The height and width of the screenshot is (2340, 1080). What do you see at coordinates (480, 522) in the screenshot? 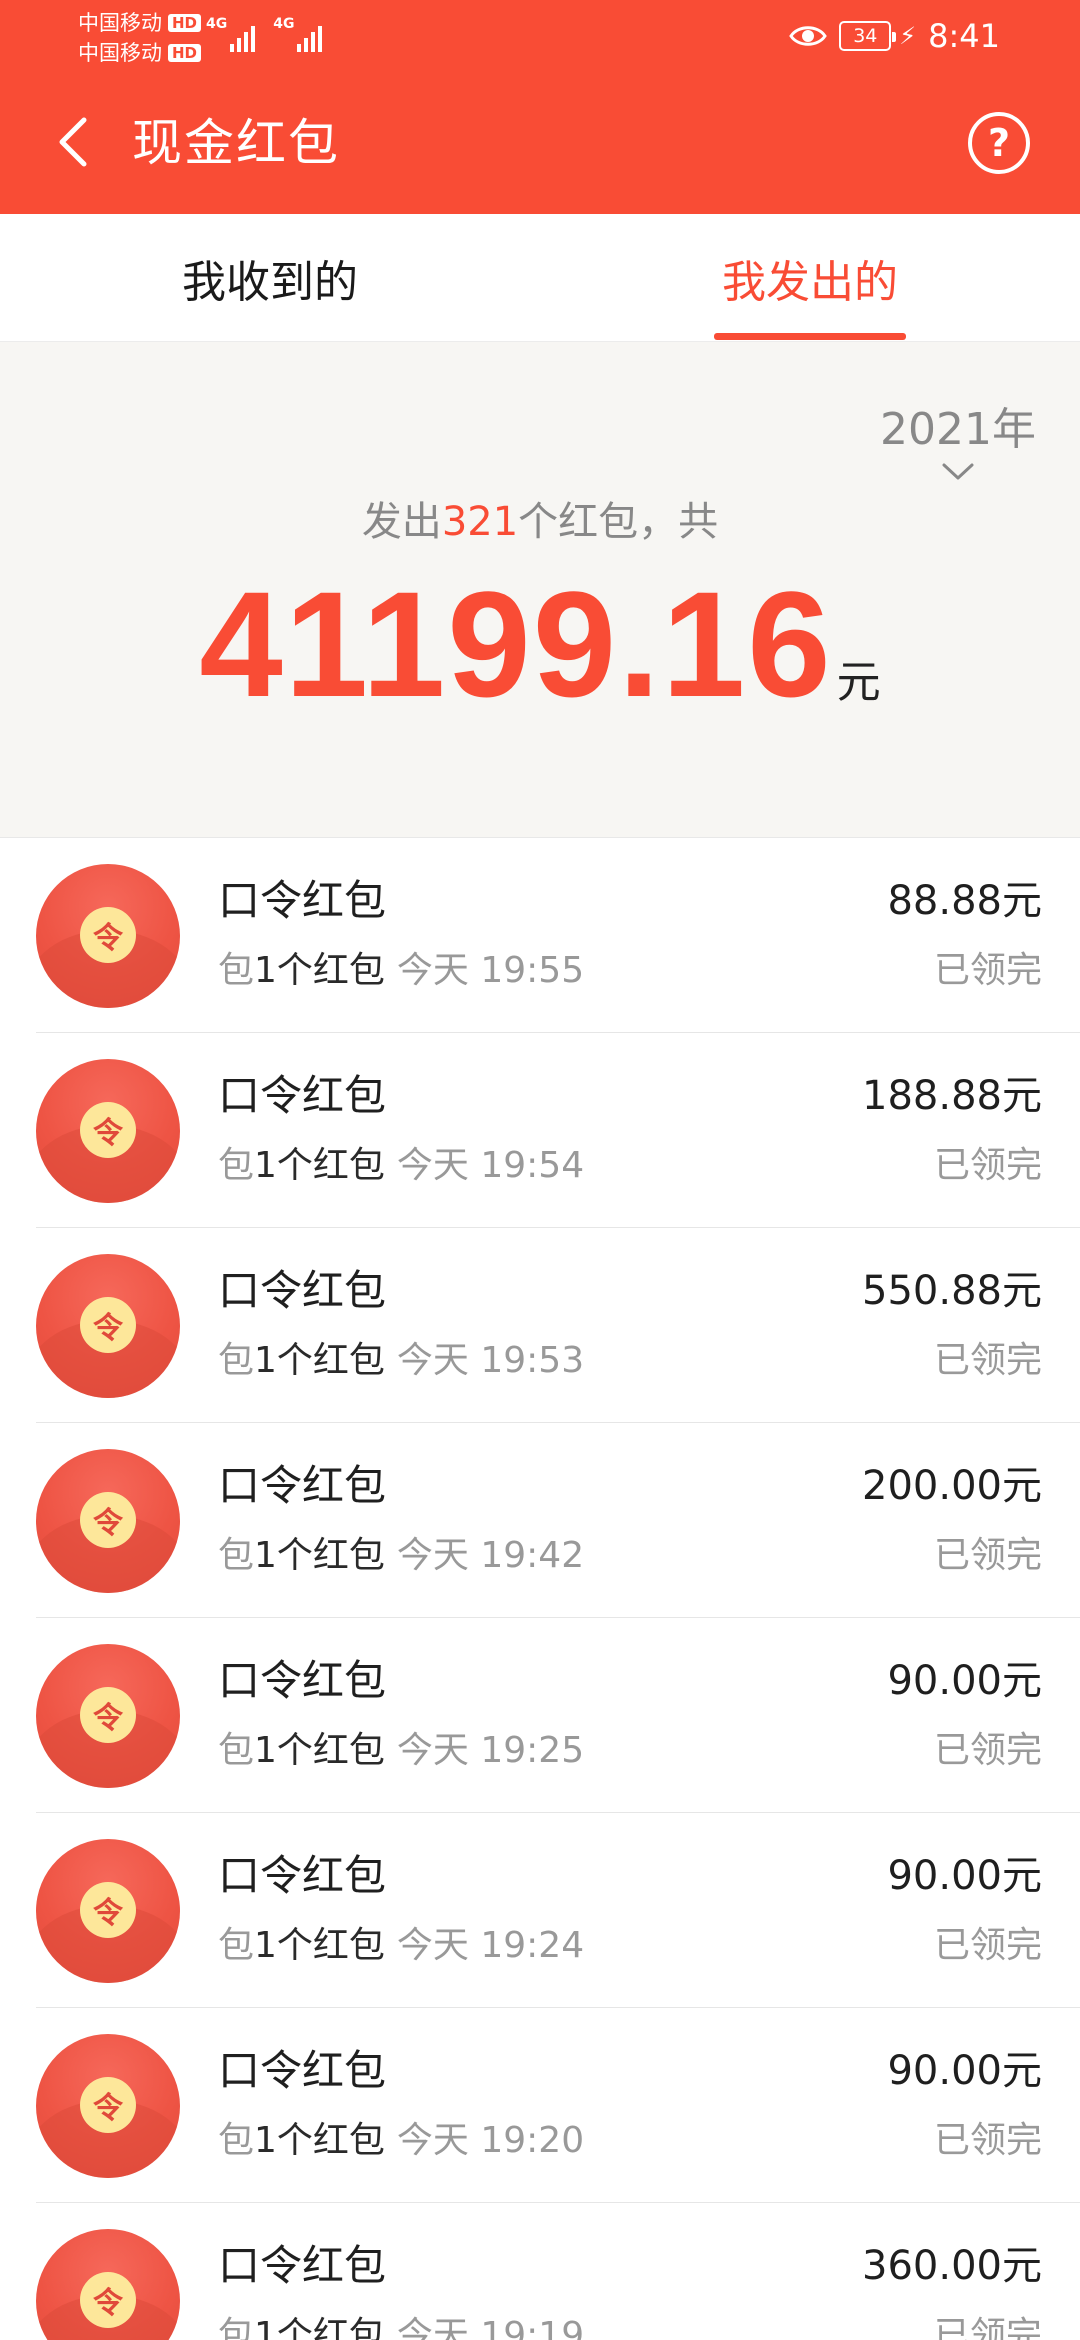
I see `summary-count: 321` at bounding box center [480, 522].